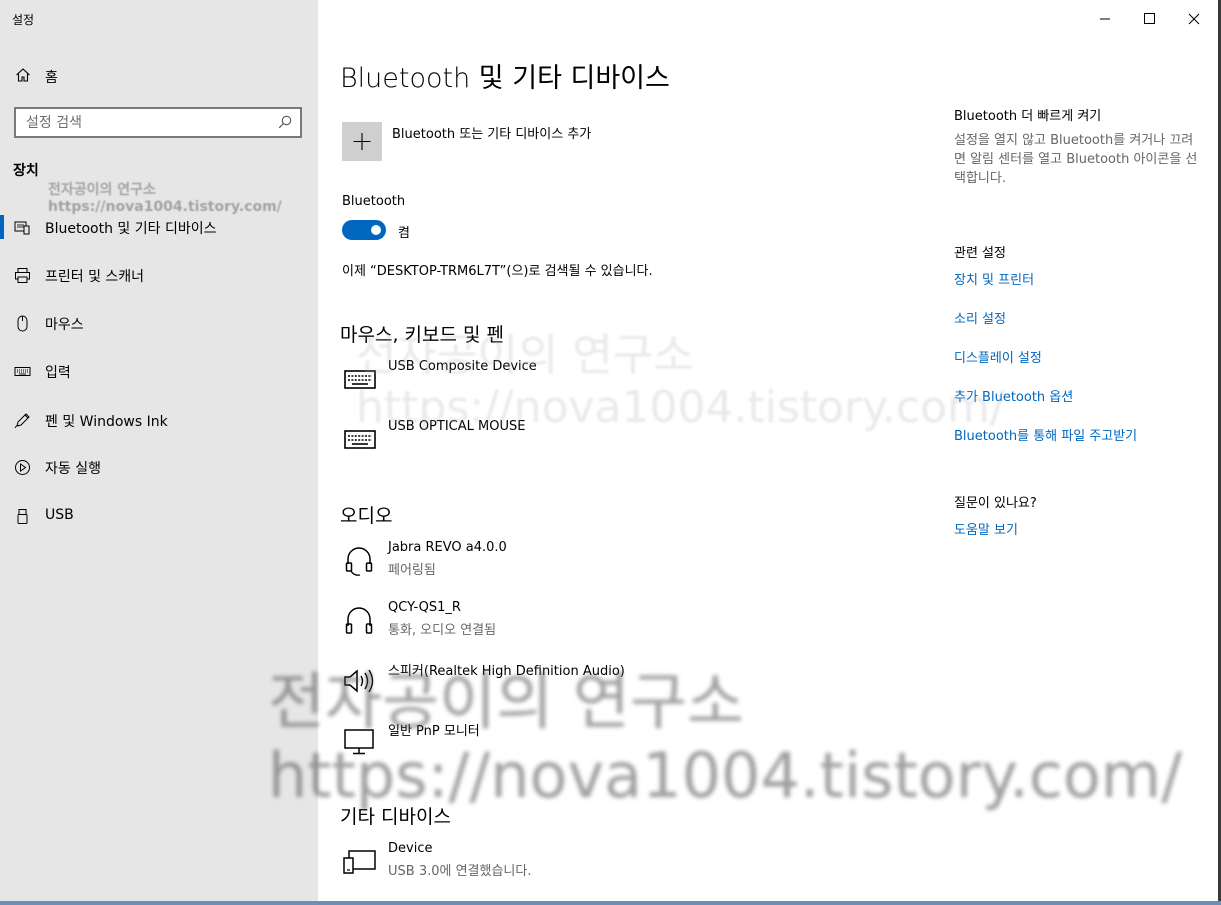 The width and height of the screenshot is (1221, 905). Describe the element at coordinates (102, 190) in the screenshot. I see `watermark-small-line1: 전자공이의 연구소` at that location.